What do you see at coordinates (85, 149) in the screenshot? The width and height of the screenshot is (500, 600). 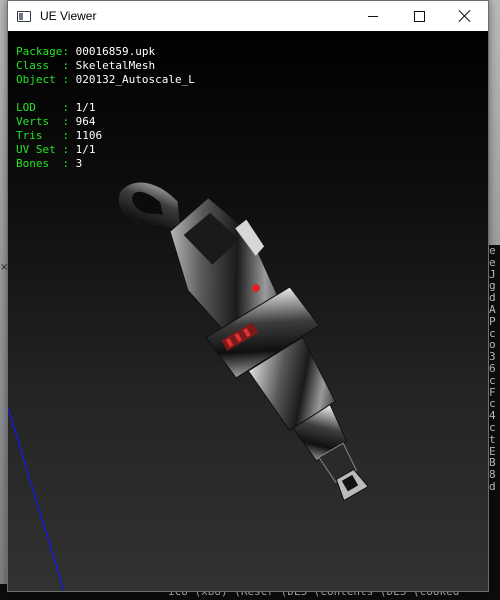 I see `uvset-value: 1/1` at bounding box center [85, 149].